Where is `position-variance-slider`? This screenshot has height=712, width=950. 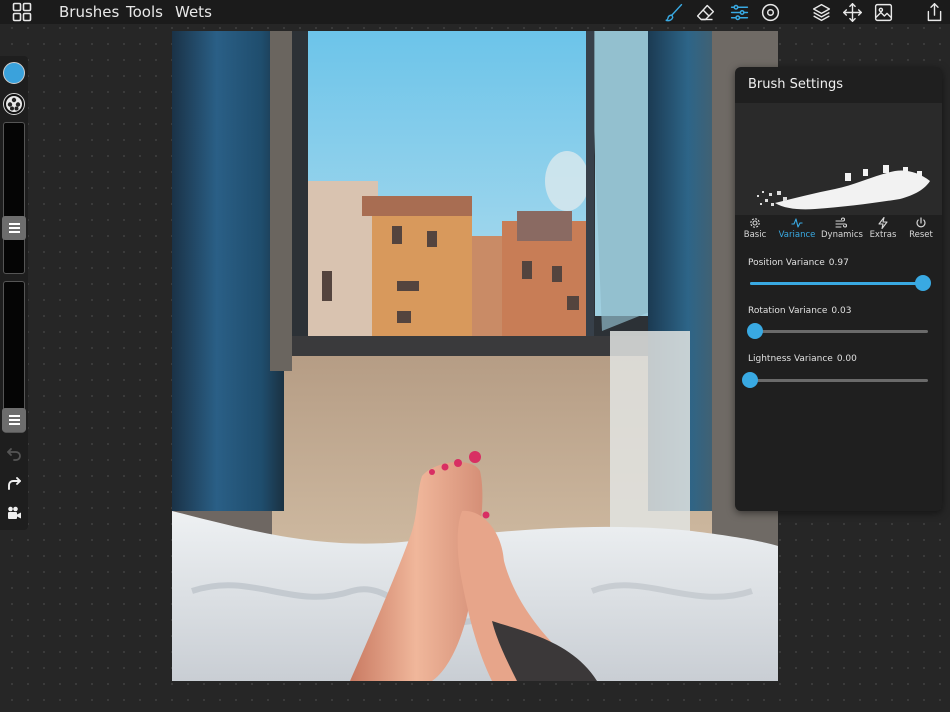 position-variance-slider is located at coordinates (840, 283).